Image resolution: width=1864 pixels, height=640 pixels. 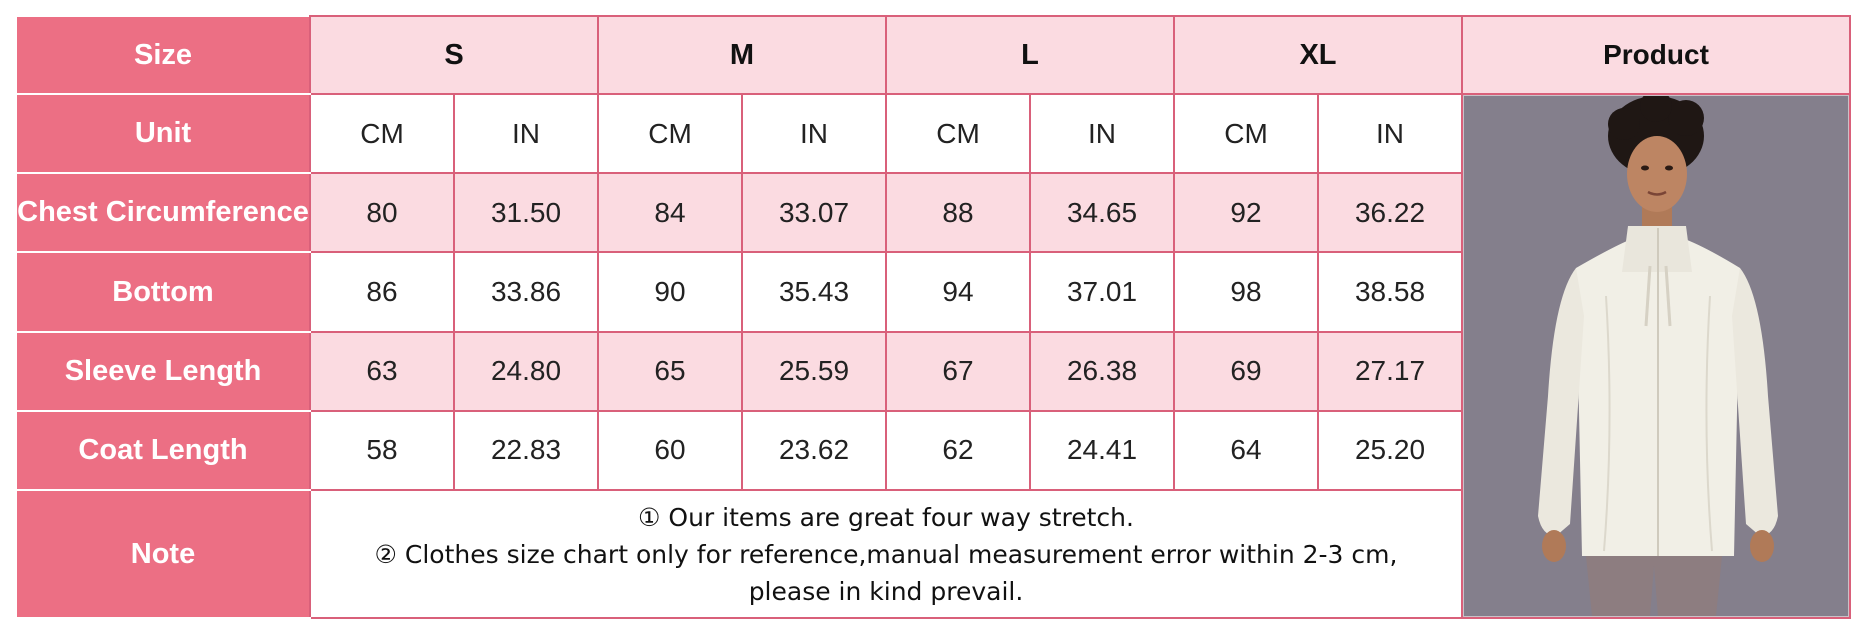 I want to click on value-cell: 65, so click(x=670, y=371).